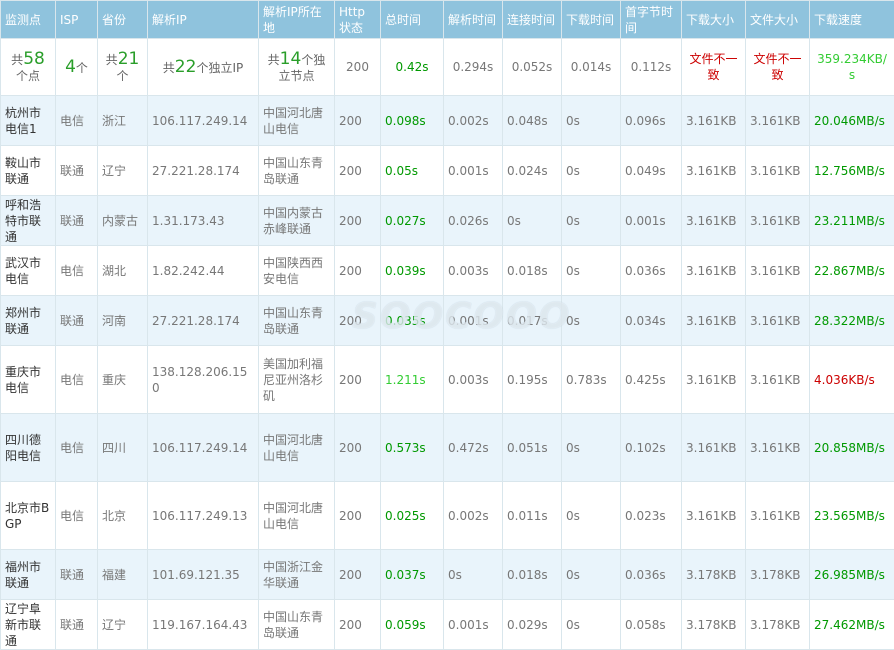 This screenshot has width=894, height=650. I want to click on cell-city: 北京市BGP, so click(28, 516).